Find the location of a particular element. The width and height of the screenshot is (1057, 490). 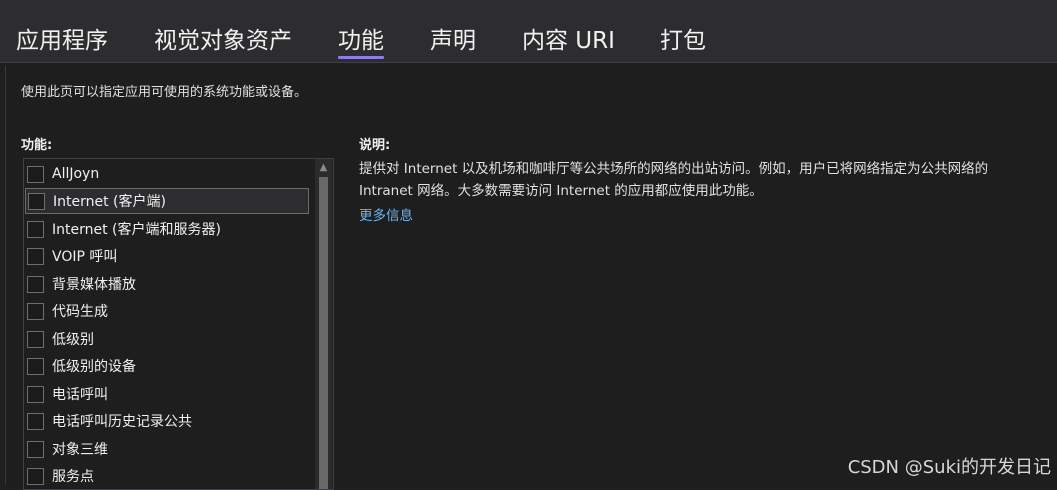

capability-label: 背景媒体播放 is located at coordinates (94, 284).